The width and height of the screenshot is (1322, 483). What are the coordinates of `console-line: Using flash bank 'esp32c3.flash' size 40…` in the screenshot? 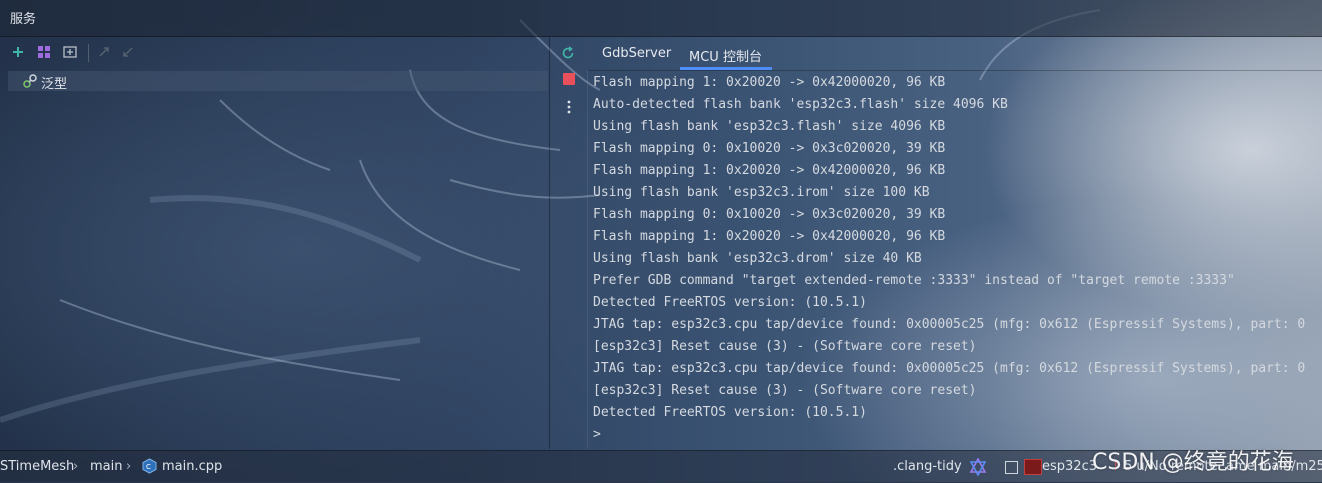 It's located at (769, 126).